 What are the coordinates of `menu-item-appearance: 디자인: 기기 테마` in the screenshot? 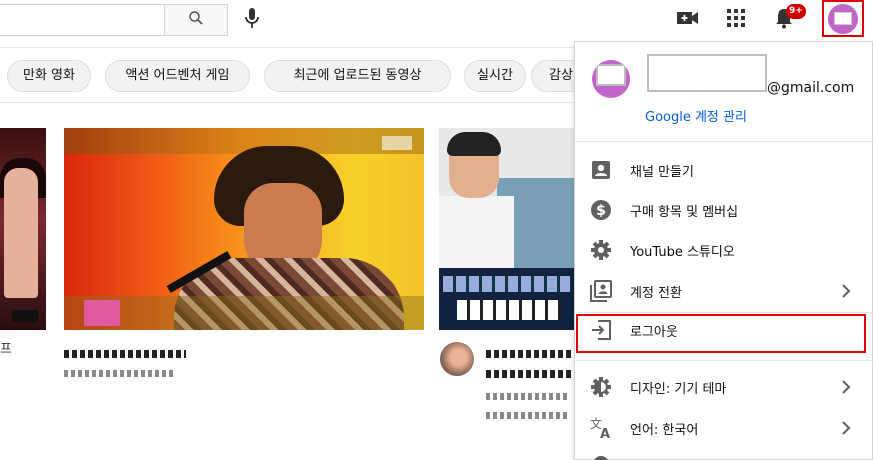 It's located at (724, 387).